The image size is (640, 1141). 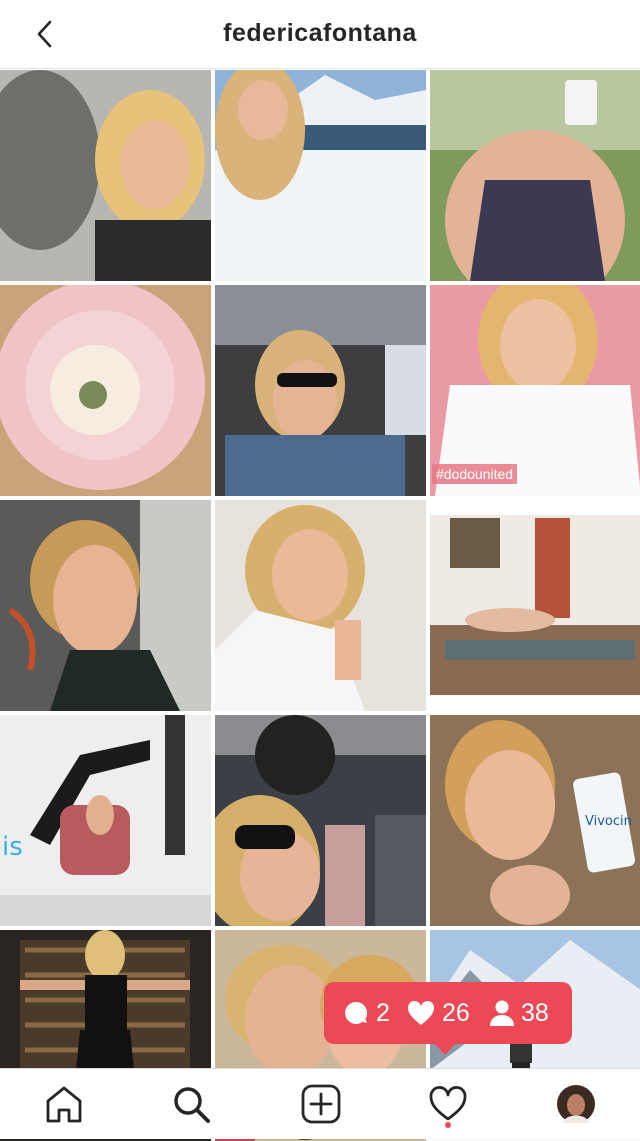 What do you see at coordinates (12, 847) in the screenshot?
I see `svg-text: is` at bounding box center [12, 847].